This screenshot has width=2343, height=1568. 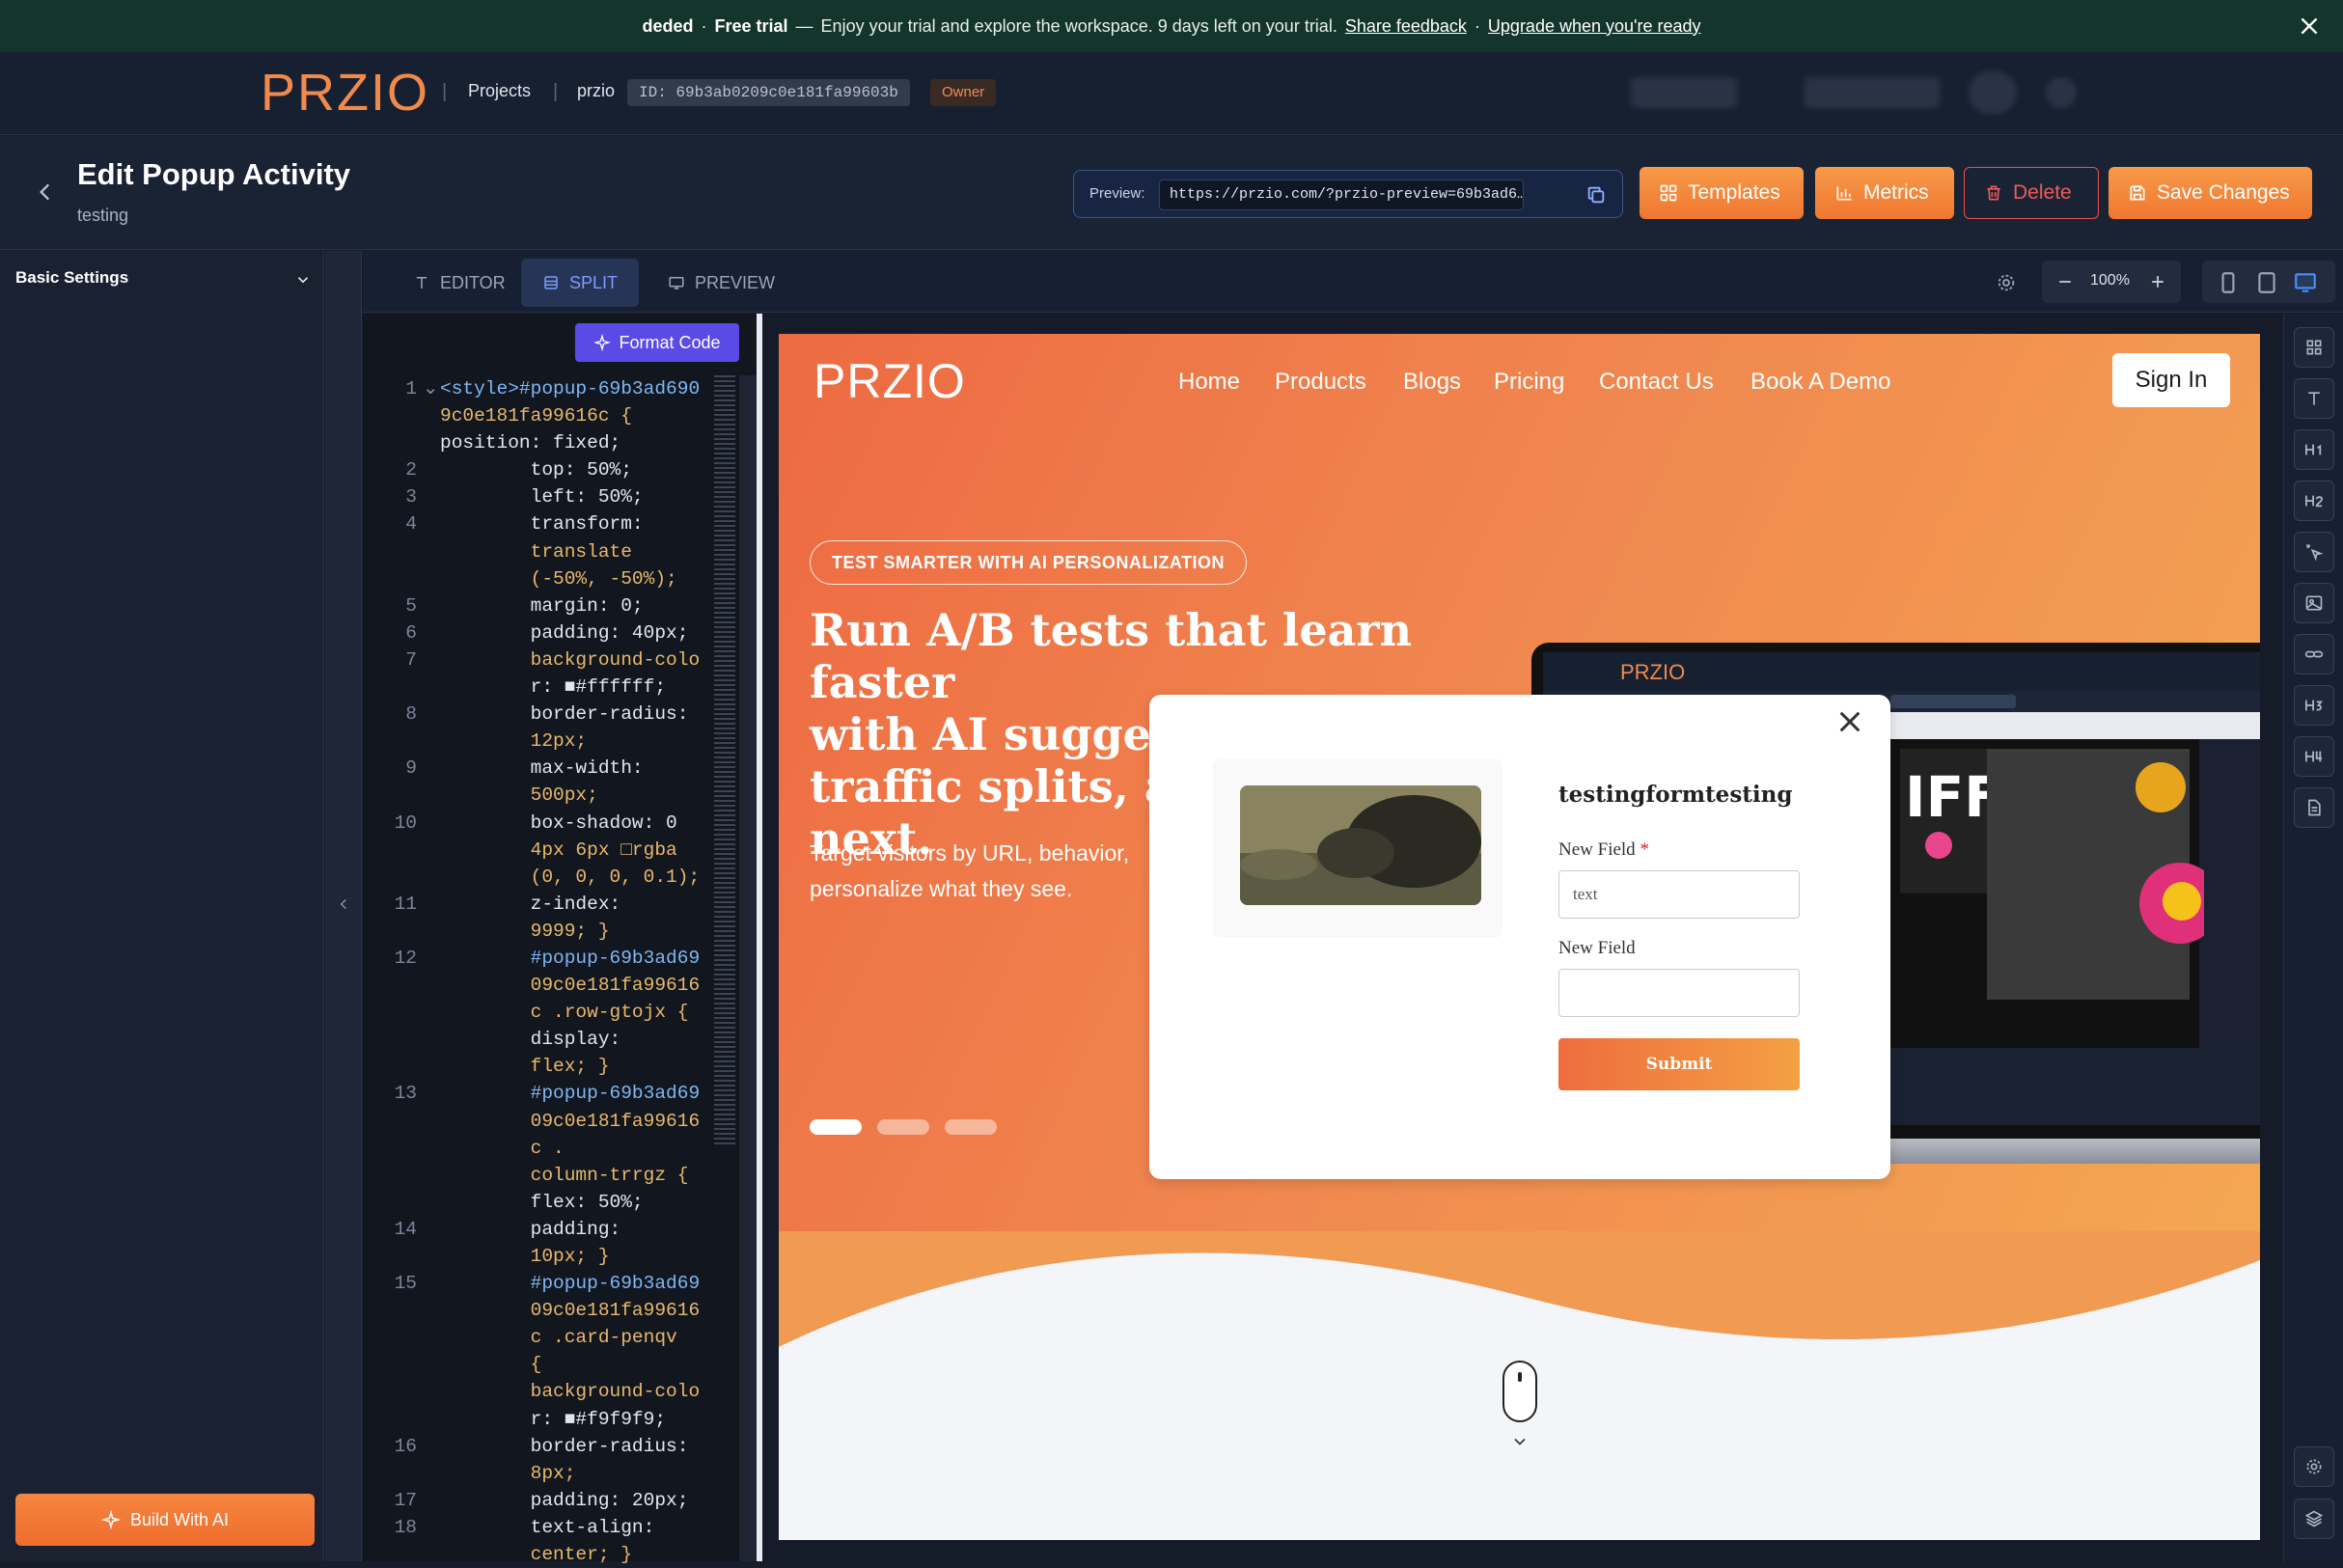 What do you see at coordinates (546, 1175) in the screenshot?
I see `code-line: column-trrgz {` at bounding box center [546, 1175].